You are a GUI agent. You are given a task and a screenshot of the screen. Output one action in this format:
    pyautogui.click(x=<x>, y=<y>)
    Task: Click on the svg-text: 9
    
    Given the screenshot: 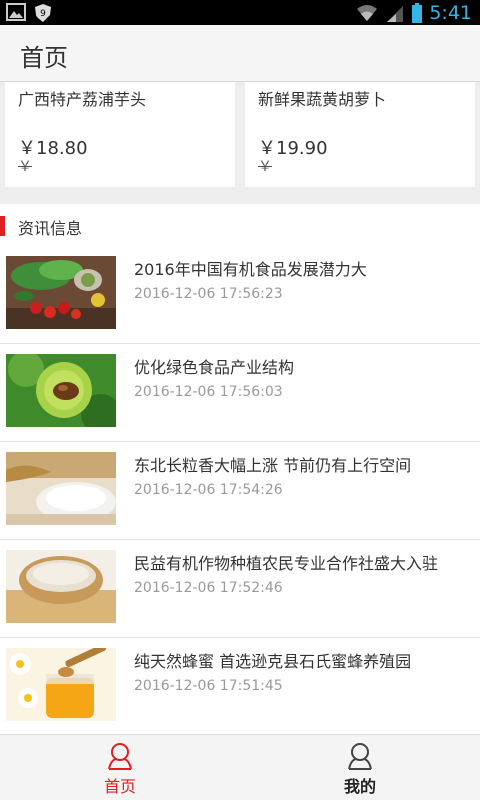 What is the action you would take?
    pyautogui.click(x=43, y=14)
    